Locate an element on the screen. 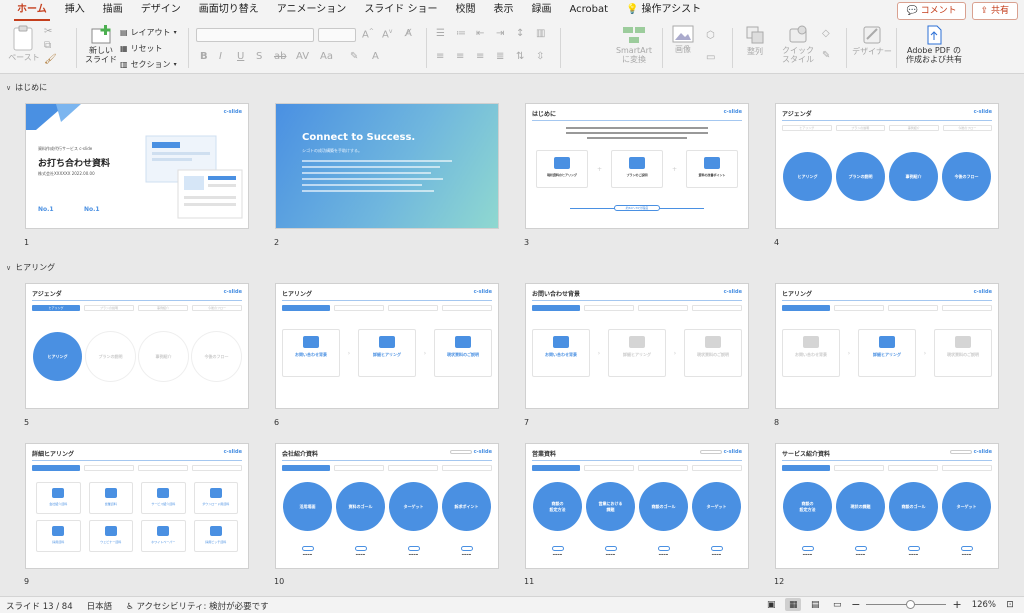 The image size is (1024, 613). scissors-icon: ✂ is located at coordinates (48, 31).